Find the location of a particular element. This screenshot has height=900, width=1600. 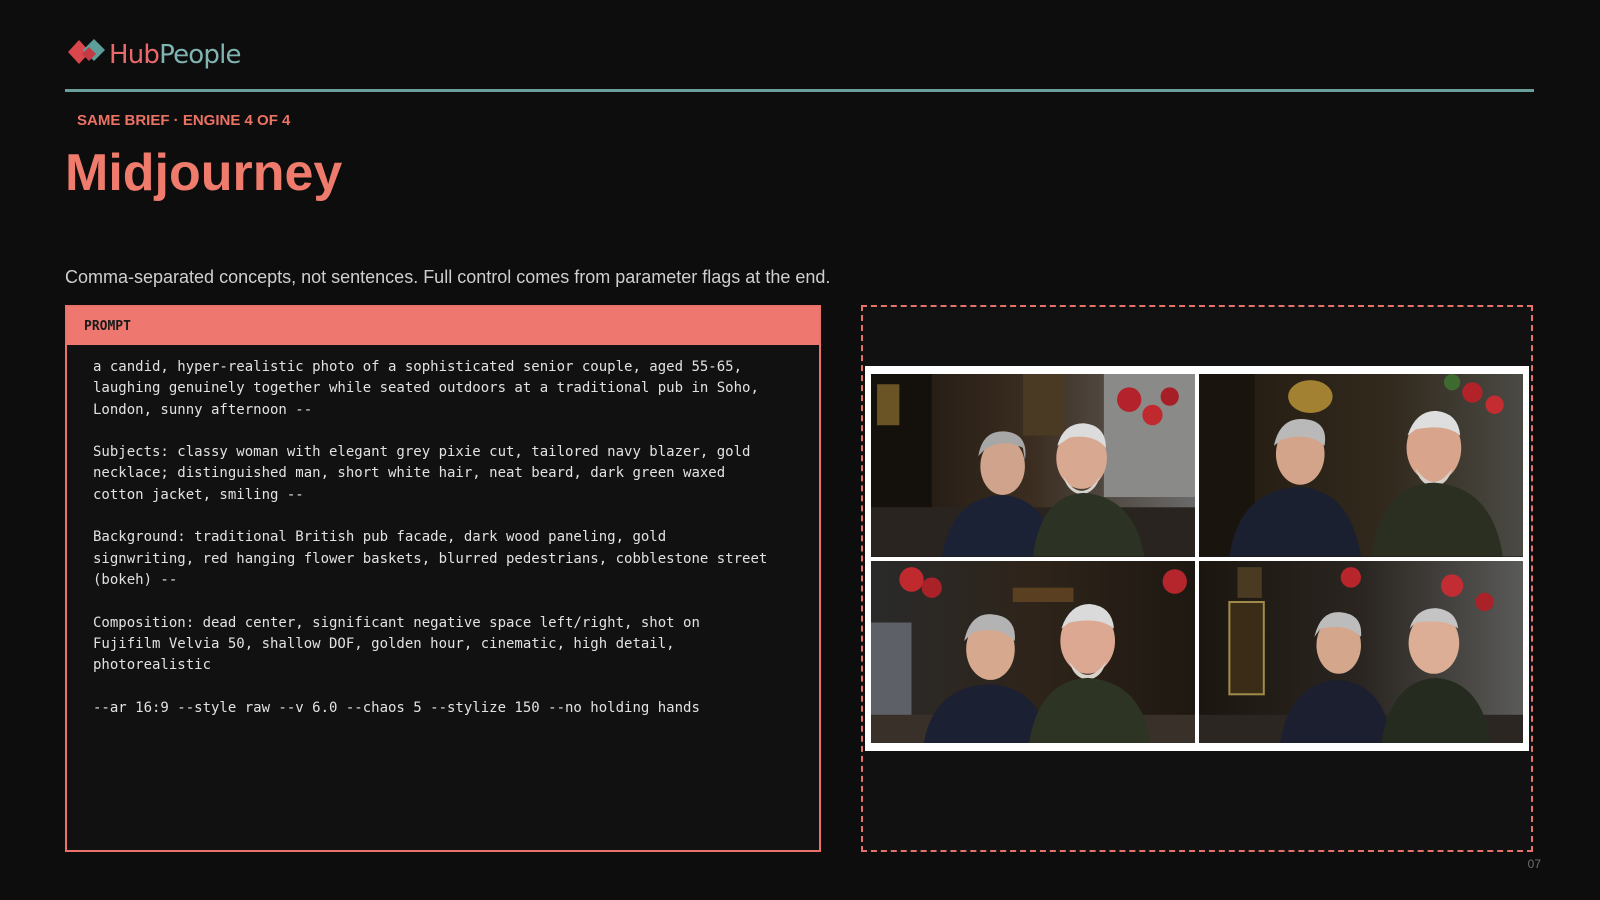

hubpeople-logo: HubPeople is located at coordinates (154, 55).